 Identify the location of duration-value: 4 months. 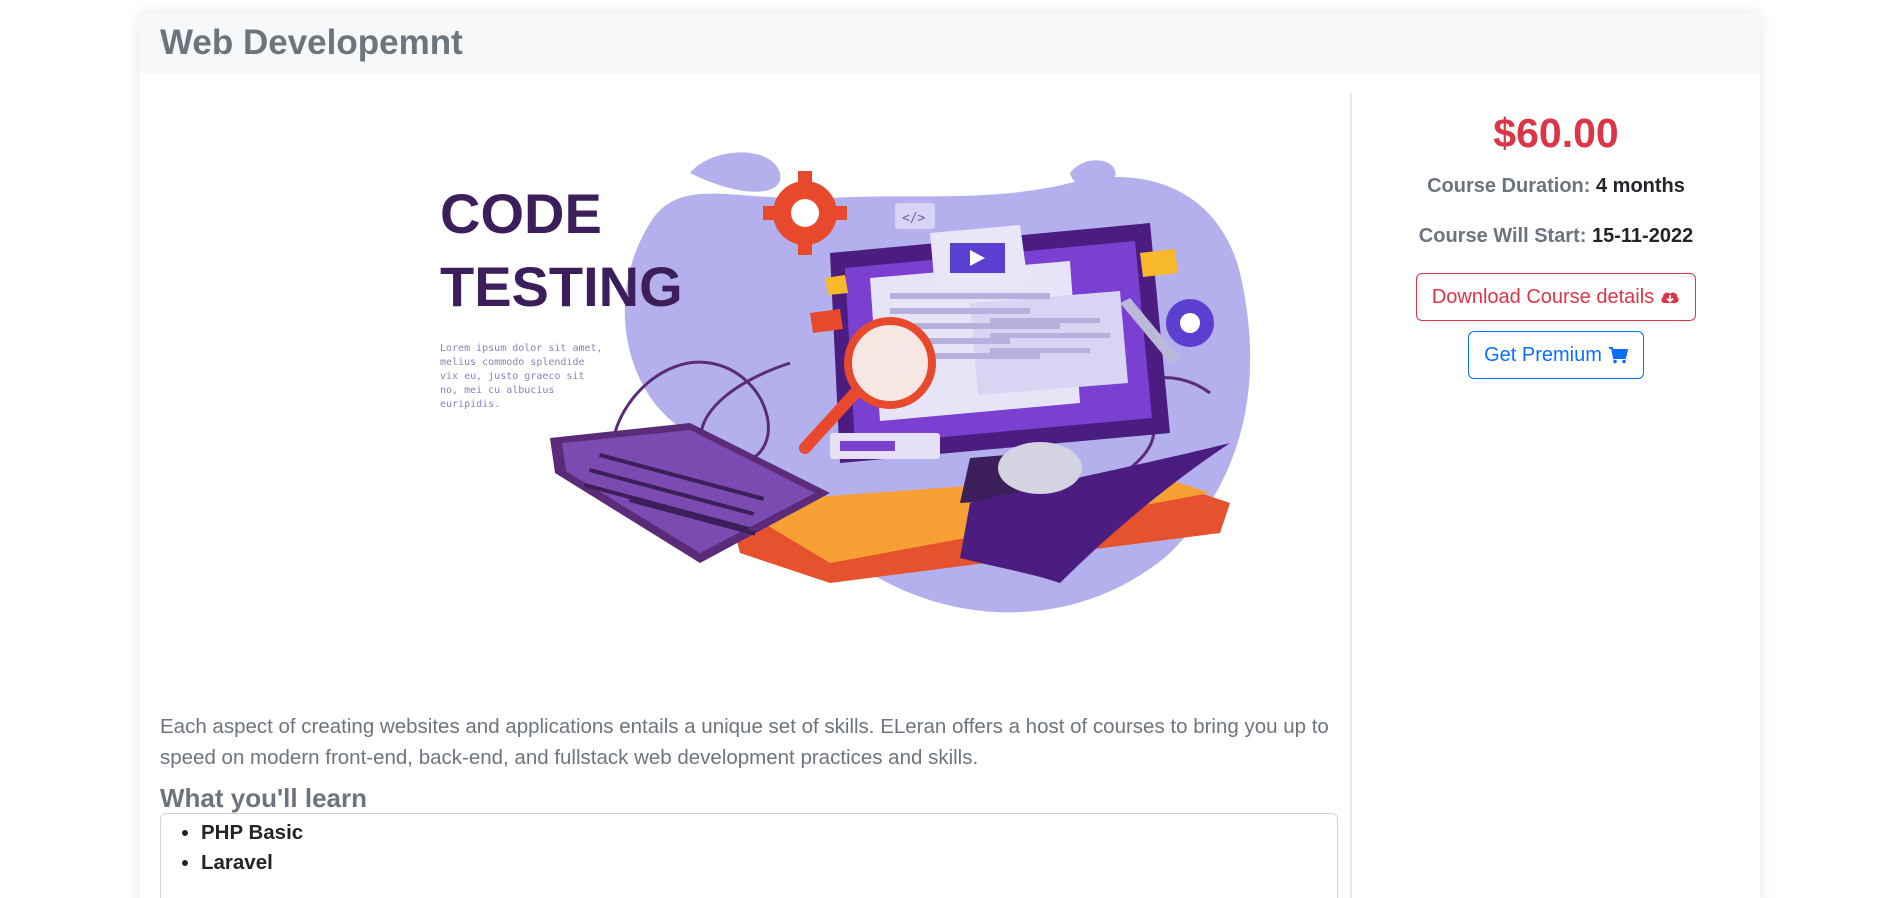
(1640, 186).